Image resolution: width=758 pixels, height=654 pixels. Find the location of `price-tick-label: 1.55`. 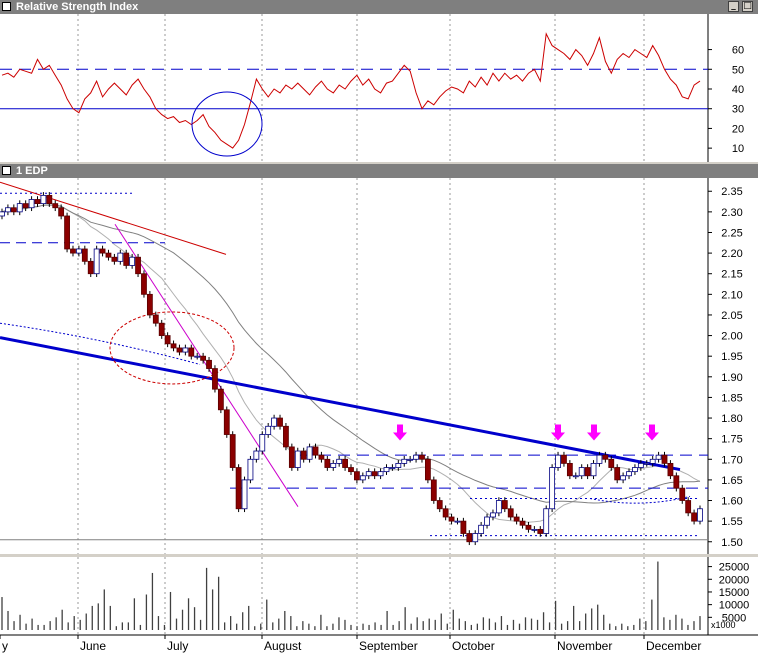

price-tick-label: 1.55 is located at coordinates (731, 522).